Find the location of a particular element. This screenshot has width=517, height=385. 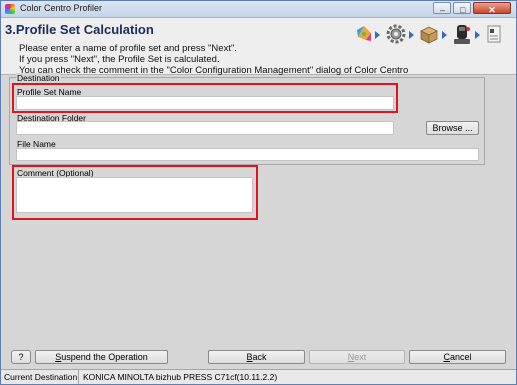

maximize-icon: □ is located at coordinates (463, 10).